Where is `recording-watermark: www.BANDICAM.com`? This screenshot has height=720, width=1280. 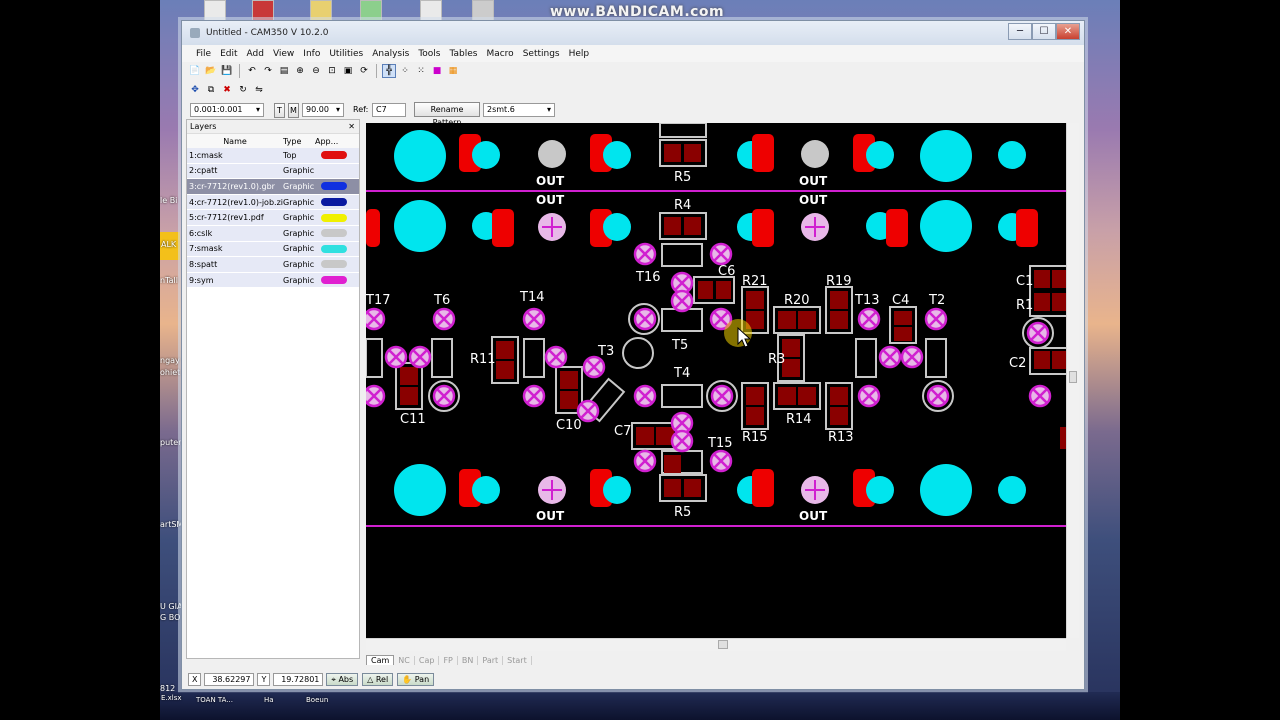 recording-watermark: www.BANDICAM.com is located at coordinates (637, 12).